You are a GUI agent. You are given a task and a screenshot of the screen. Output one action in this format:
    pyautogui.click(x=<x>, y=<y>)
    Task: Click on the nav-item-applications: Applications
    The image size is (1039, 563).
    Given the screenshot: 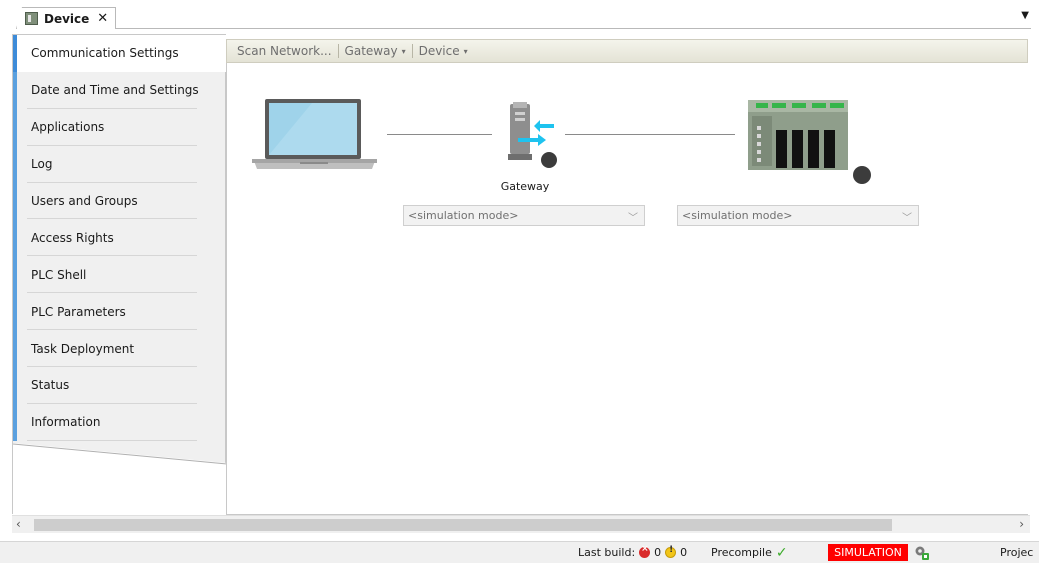 What is the action you would take?
    pyautogui.click(x=120, y=127)
    